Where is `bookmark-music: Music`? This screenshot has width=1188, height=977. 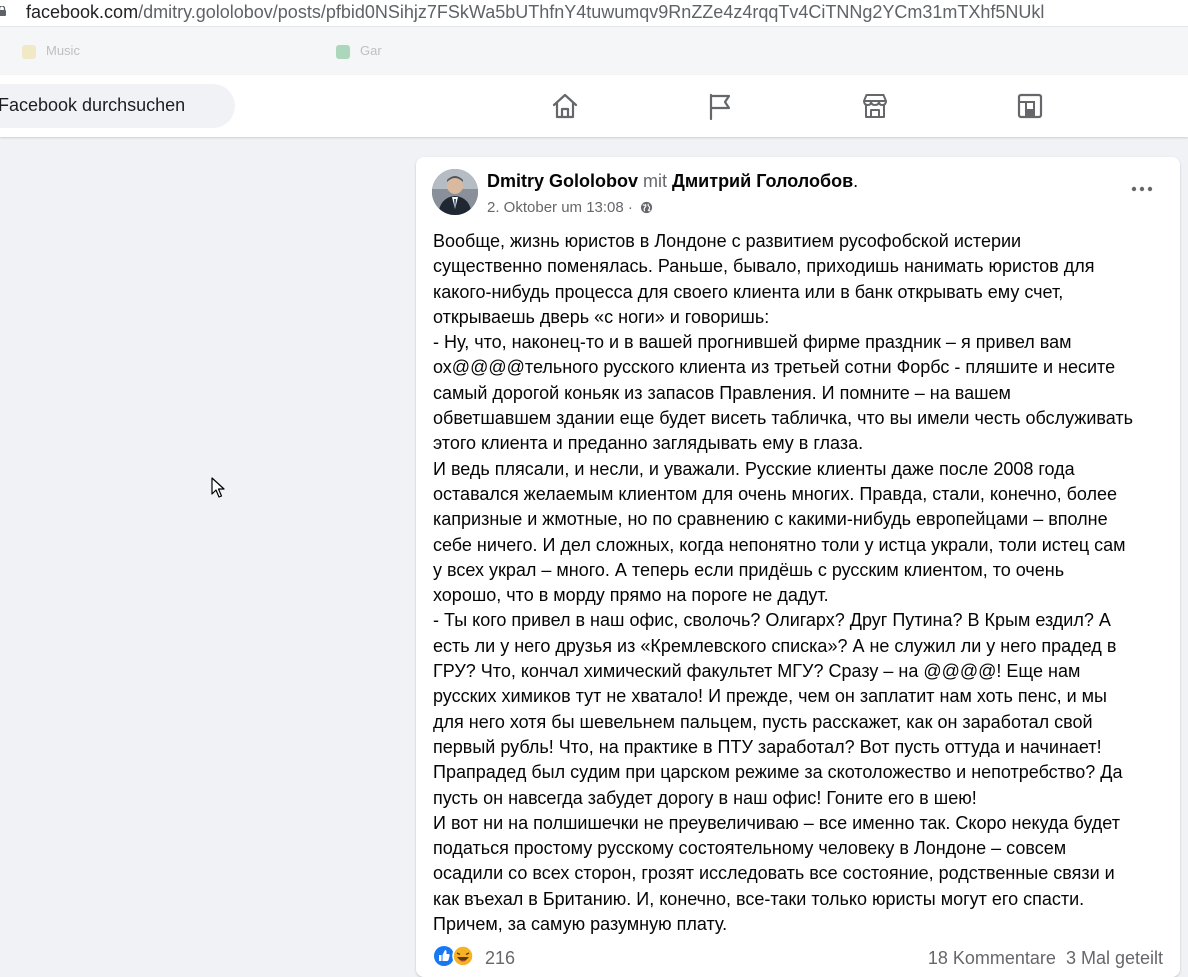
bookmark-music: Music is located at coordinates (51, 51).